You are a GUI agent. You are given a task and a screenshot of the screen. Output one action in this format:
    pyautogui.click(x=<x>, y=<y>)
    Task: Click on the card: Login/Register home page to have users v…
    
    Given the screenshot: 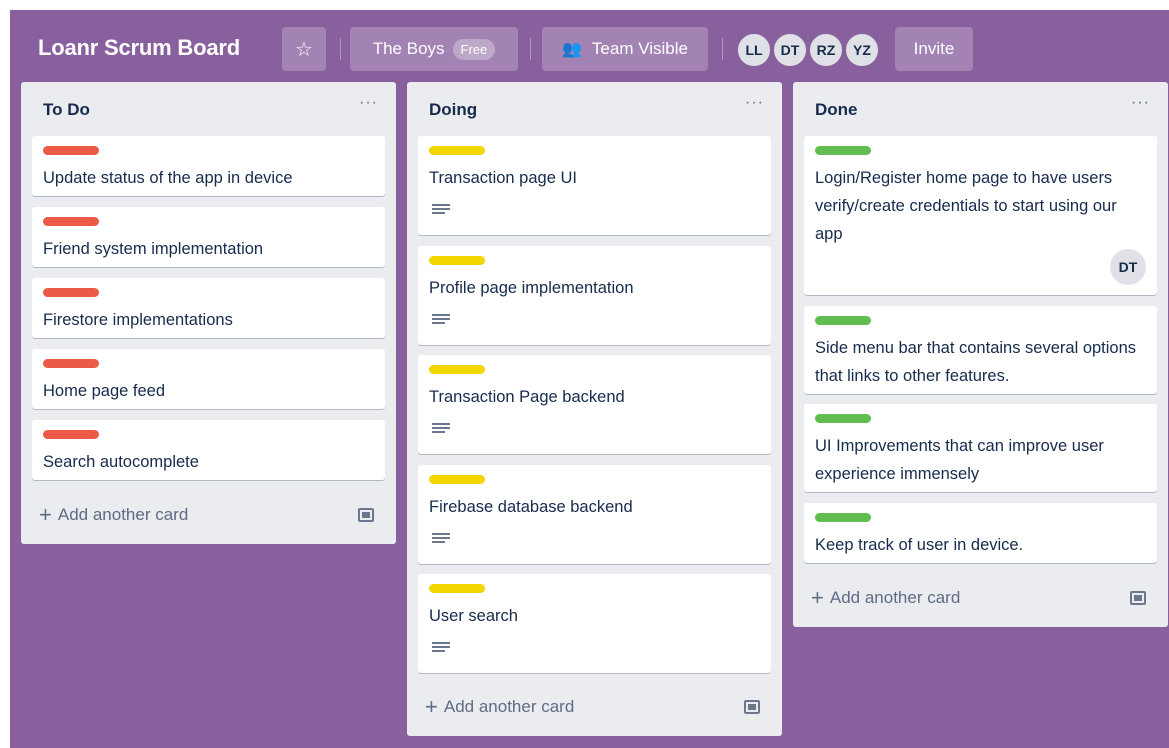 What is the action you would take?
    pyautogui.click(x=980, y=215)
    